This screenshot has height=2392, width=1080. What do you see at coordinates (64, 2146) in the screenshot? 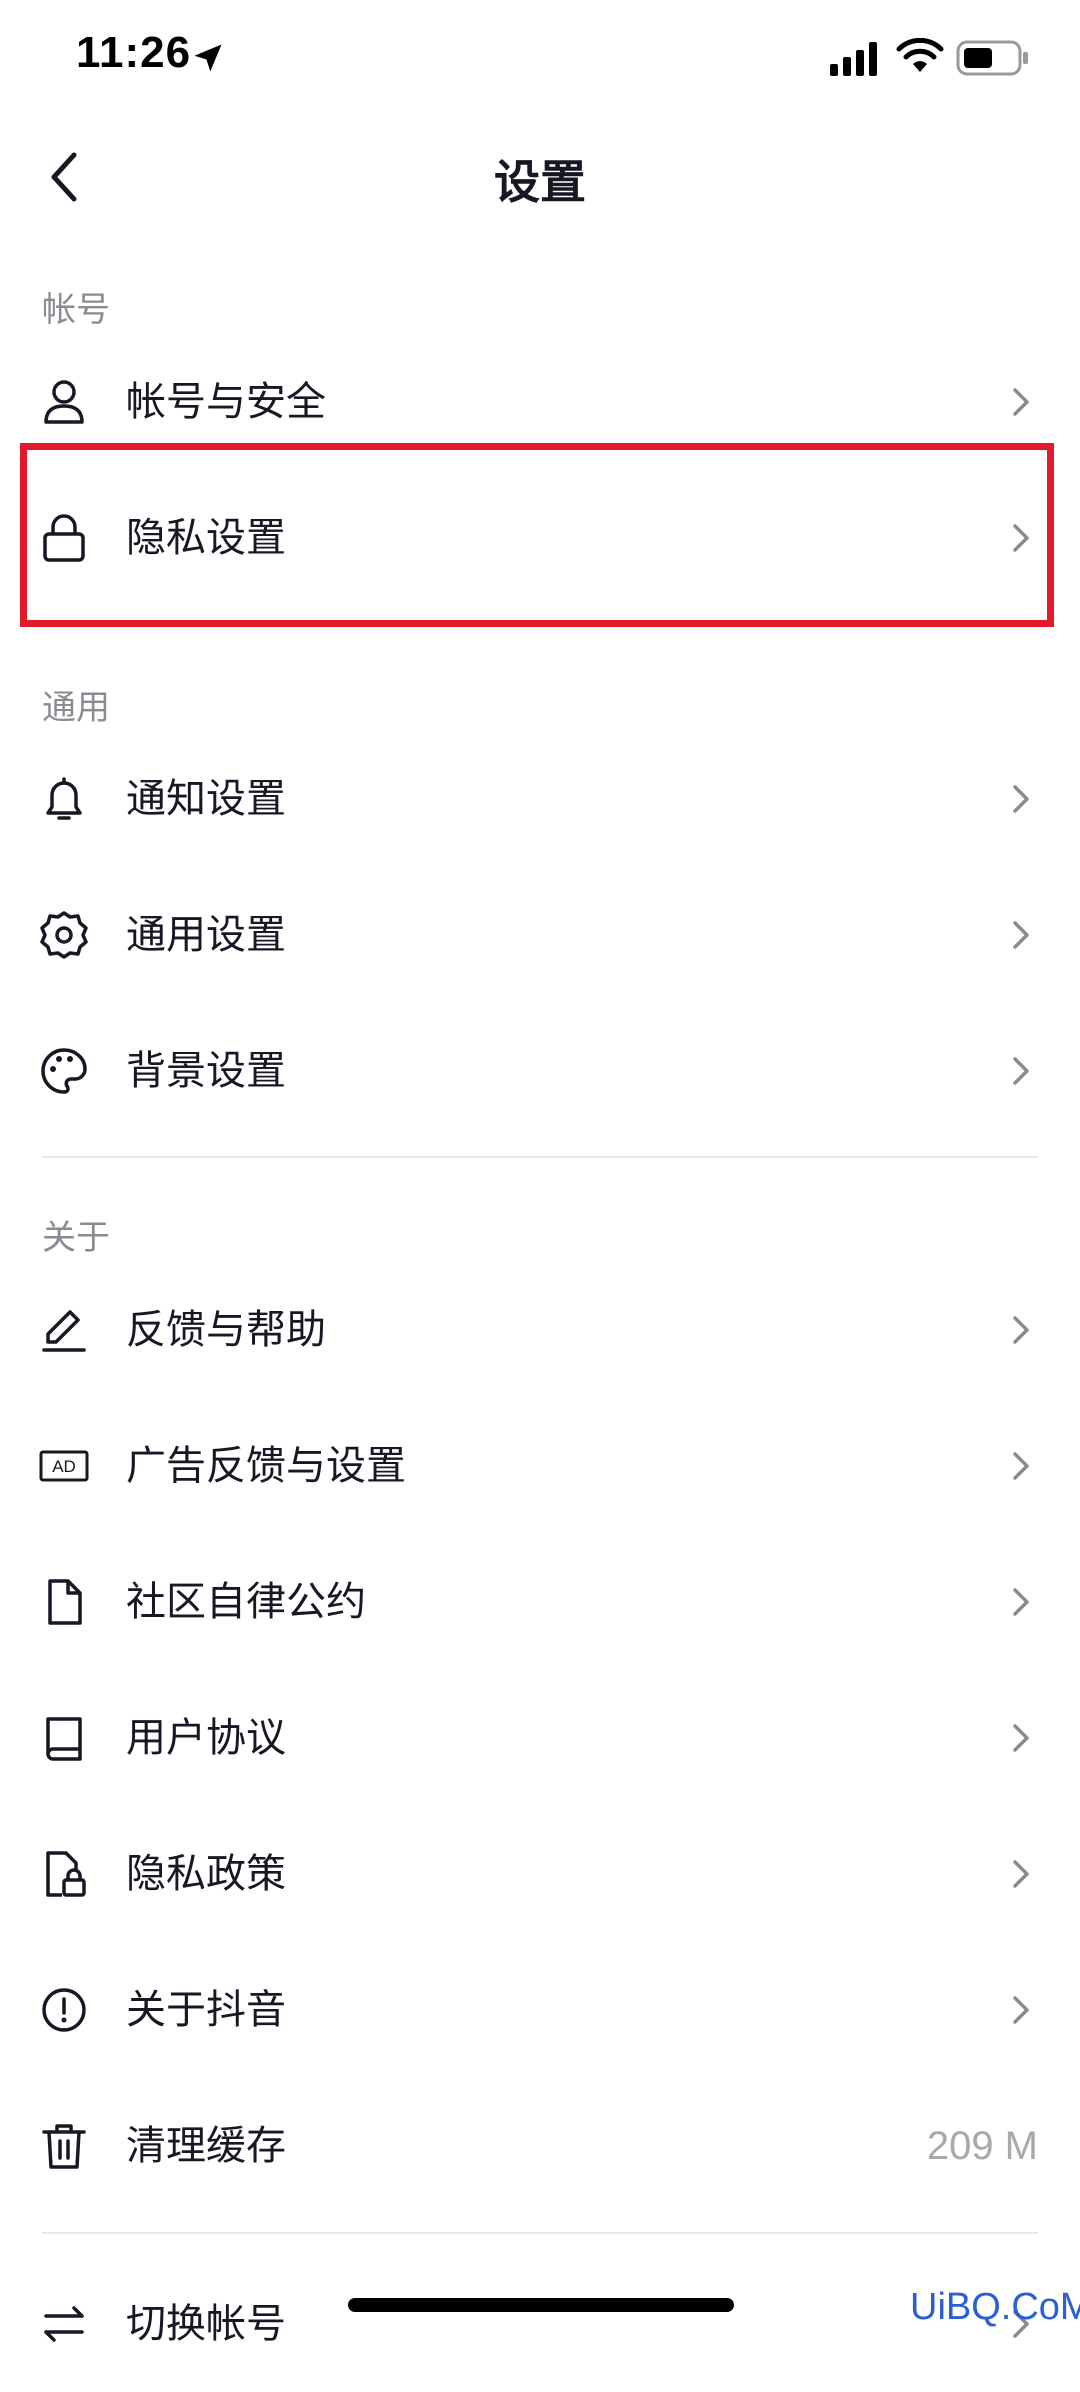
I see `trash-icon` at bounding box center [64, 2146].